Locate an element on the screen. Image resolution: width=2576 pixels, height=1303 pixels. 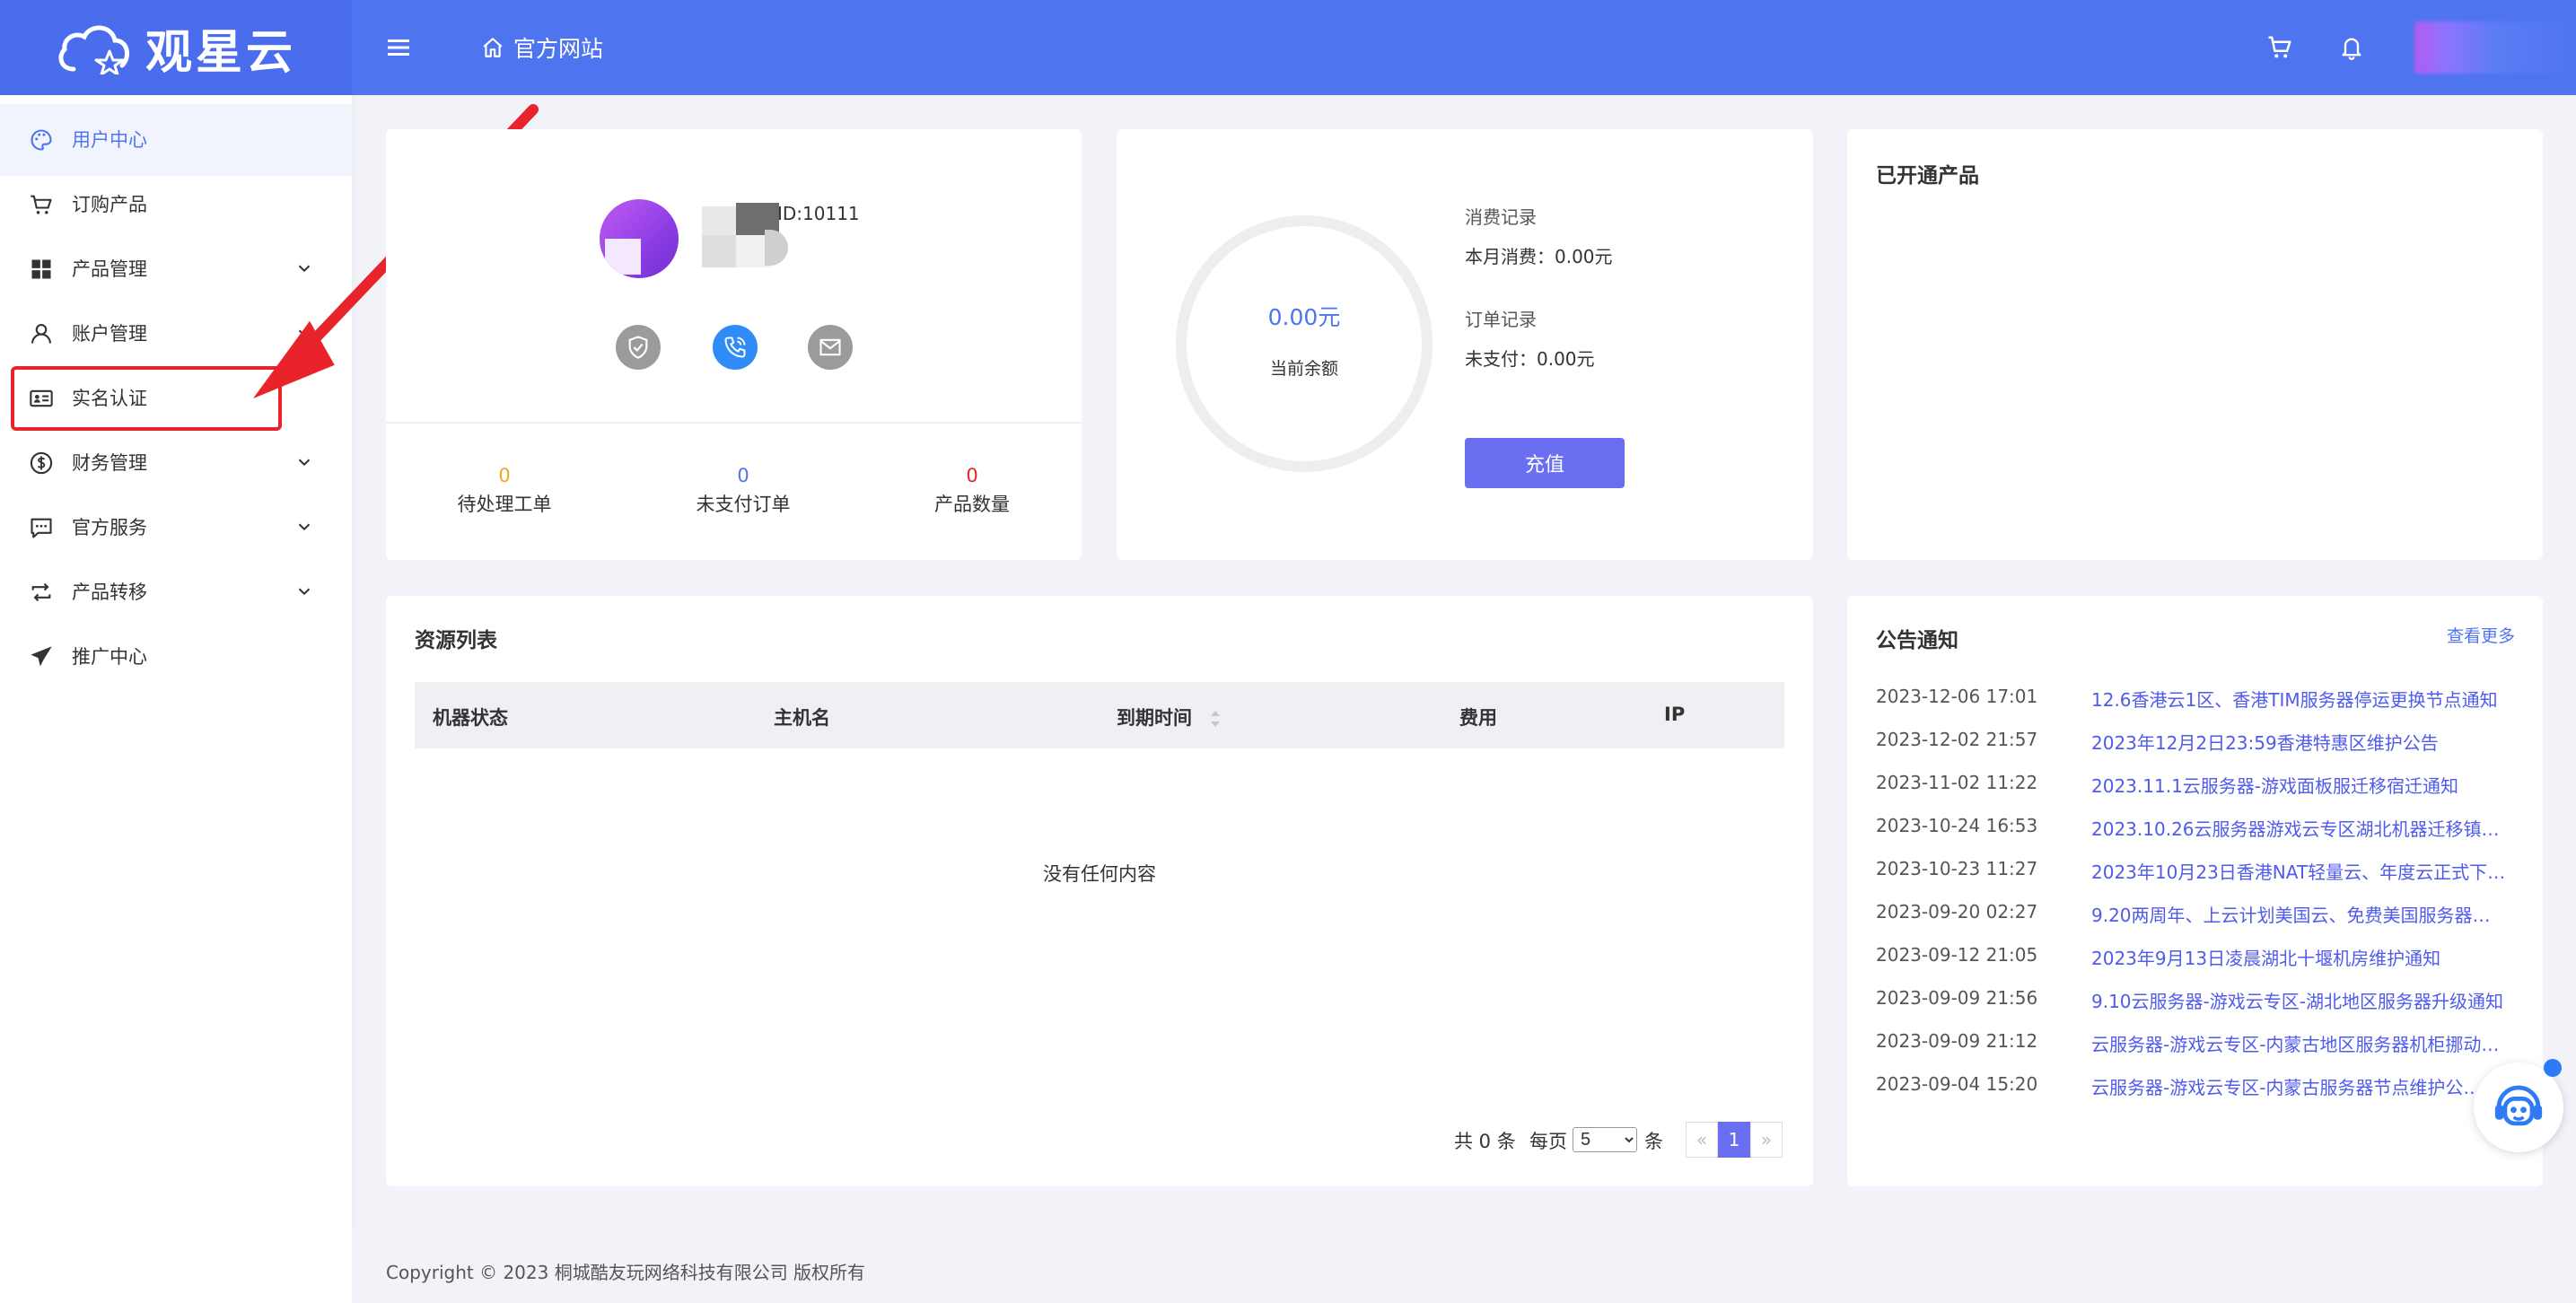
total-count: 共 0 条 is located at coordinates (1485, 1142).